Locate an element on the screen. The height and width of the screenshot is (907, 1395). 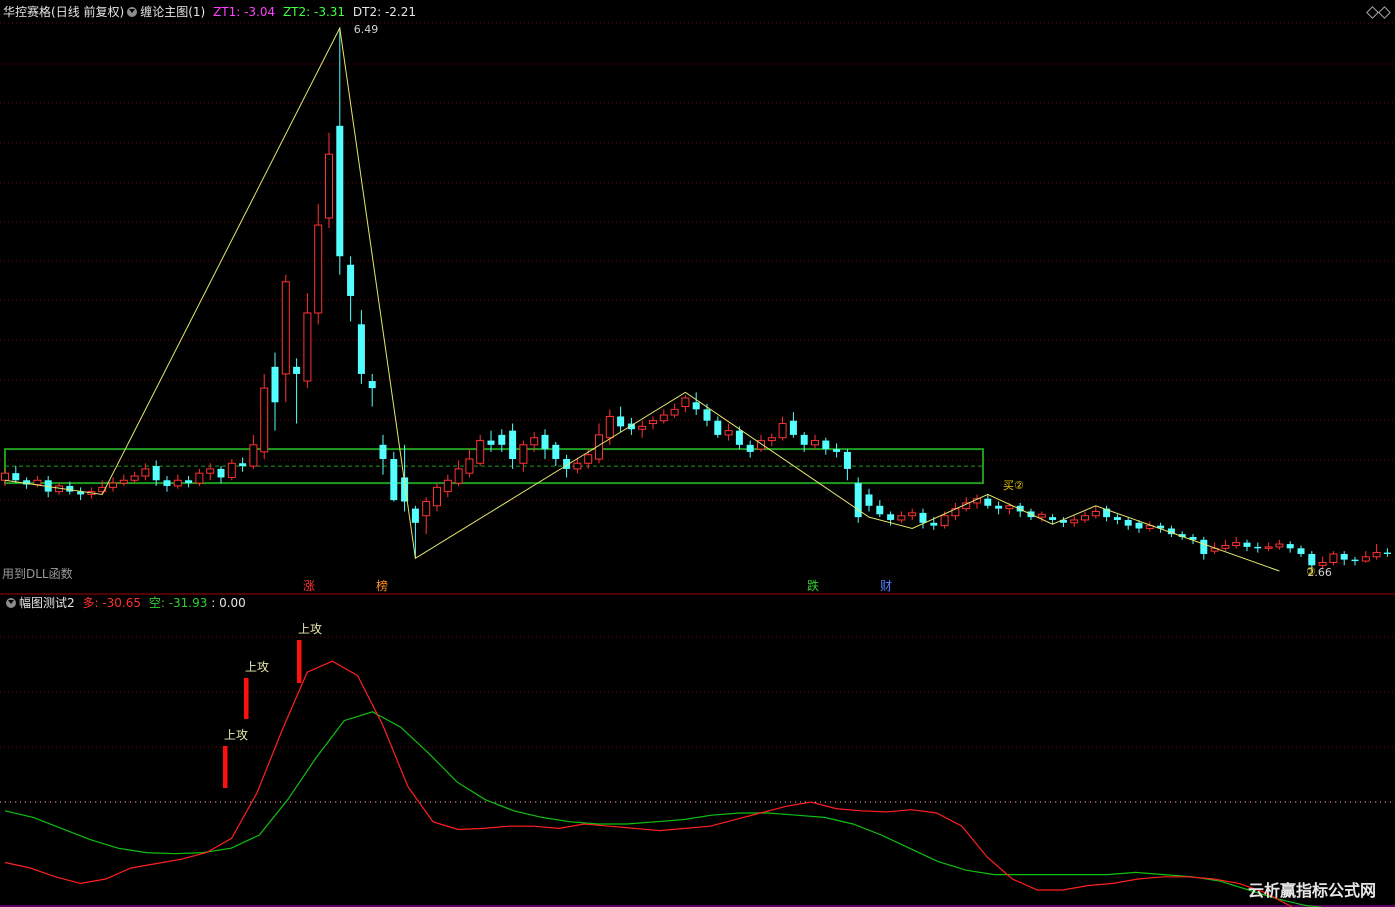
dt2-value: DT2: -2.21 is located at coordinates (384, 12).